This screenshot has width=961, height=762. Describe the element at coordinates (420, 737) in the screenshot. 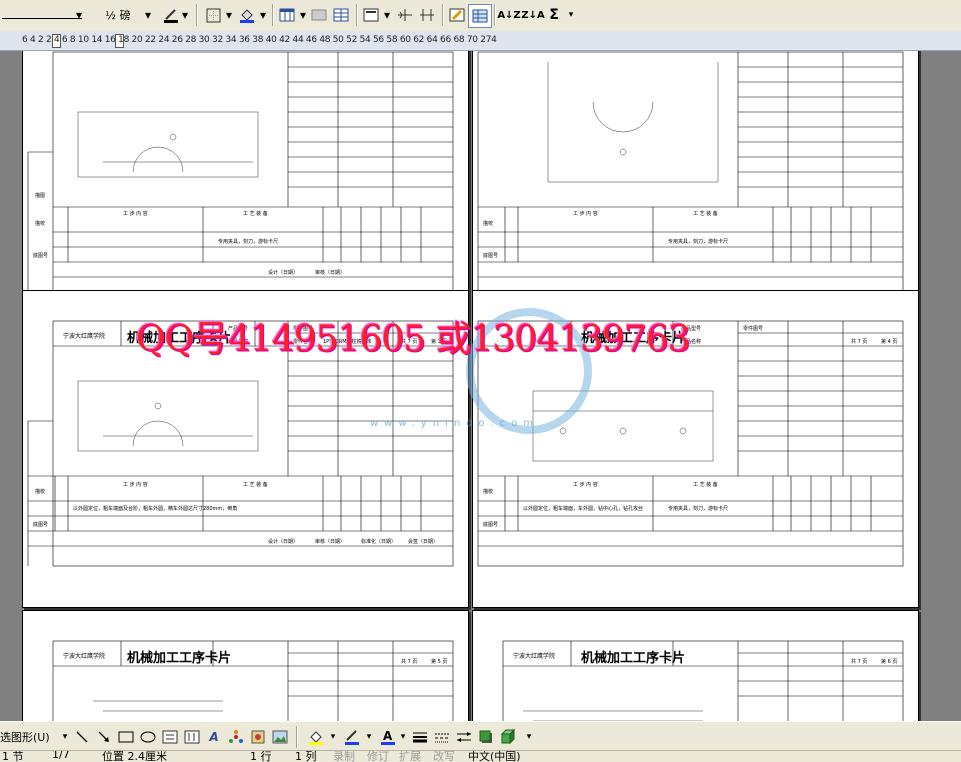

I see `line-style-icon` at that location.